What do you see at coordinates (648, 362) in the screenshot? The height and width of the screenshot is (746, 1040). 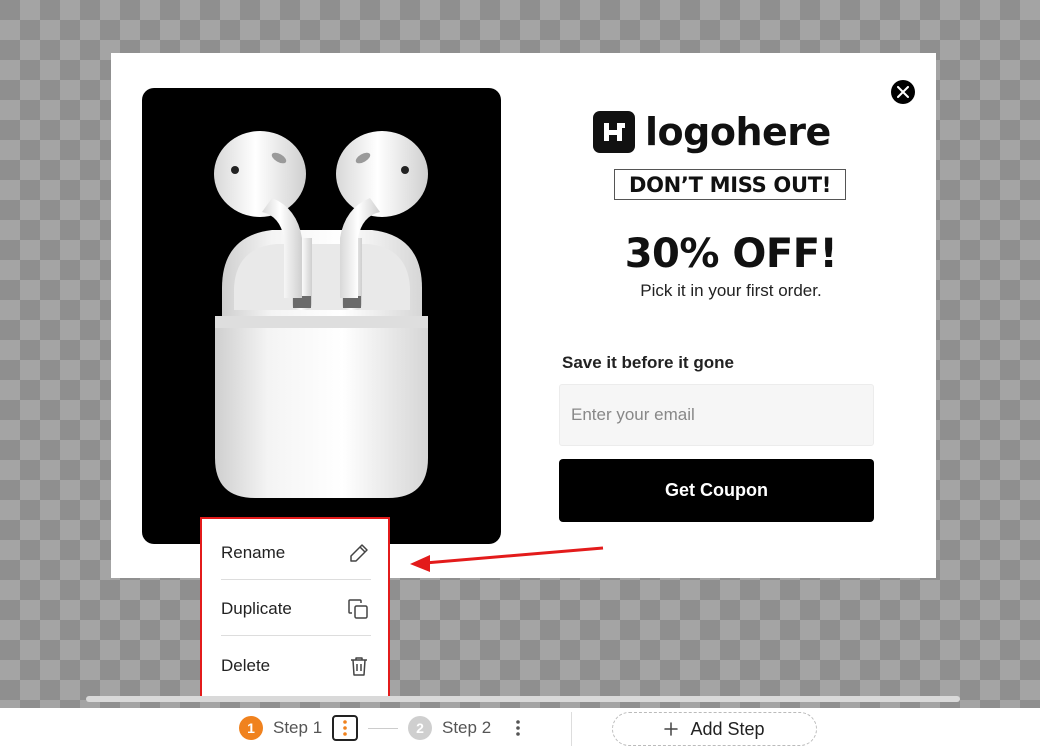 I see `form-label: Save it before it gone` at bounding box center [648, 362].